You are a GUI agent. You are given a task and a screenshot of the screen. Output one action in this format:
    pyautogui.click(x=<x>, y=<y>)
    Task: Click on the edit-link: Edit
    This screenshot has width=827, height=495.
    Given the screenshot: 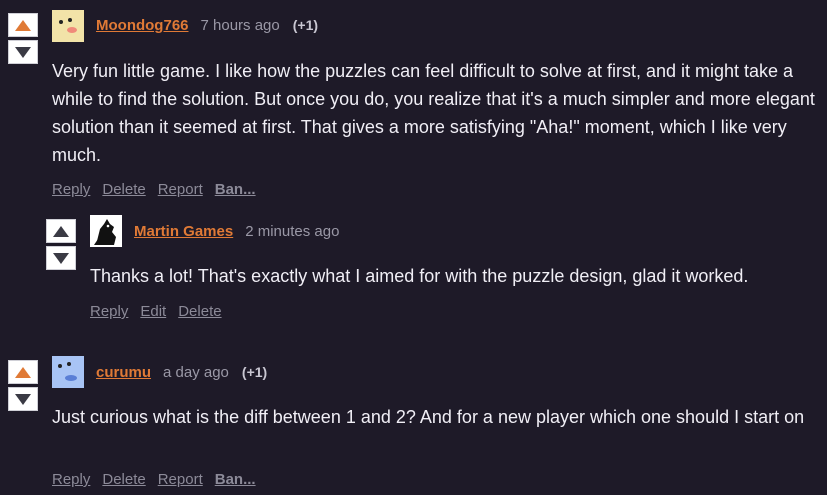 What is the action you would take?
    pyautogui.click(x=153, y=311)
    